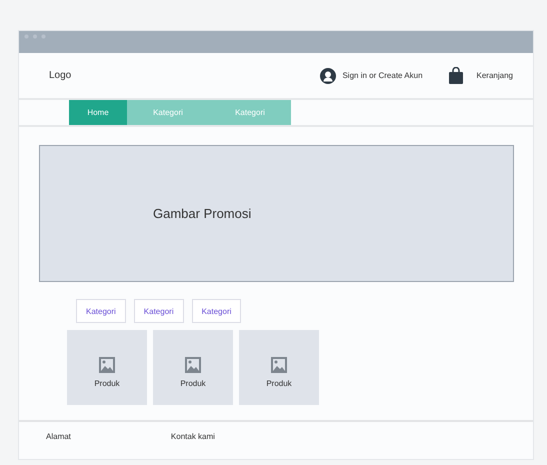 The image size is (547, 465). I want to click on shopping-bag-icon, so click(455, 75).